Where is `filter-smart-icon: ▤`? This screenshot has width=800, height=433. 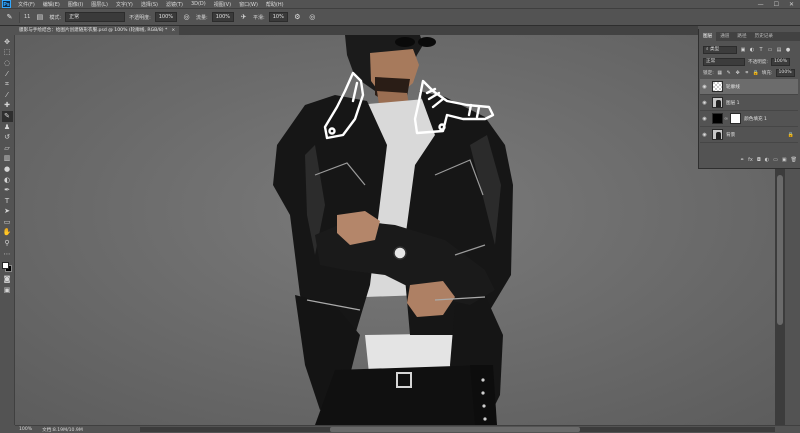
filter-smart-icon: ▤ is located at coordinates (779, 50).